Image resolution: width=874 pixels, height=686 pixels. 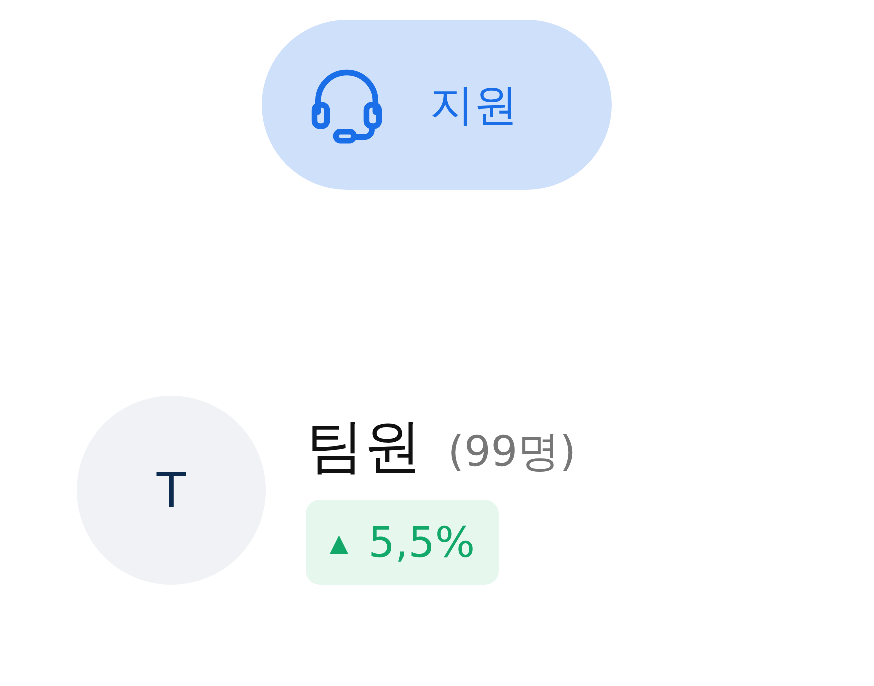 I want to click on group-title: 팀원, so click(x=364, y=446).